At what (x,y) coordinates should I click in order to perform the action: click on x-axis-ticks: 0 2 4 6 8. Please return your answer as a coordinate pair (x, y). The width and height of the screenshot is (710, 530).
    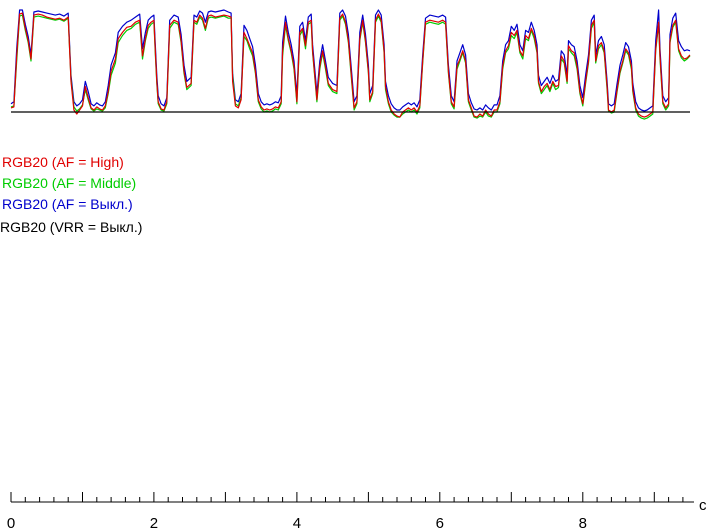
    Looking at the image, I should click on (345, 511).